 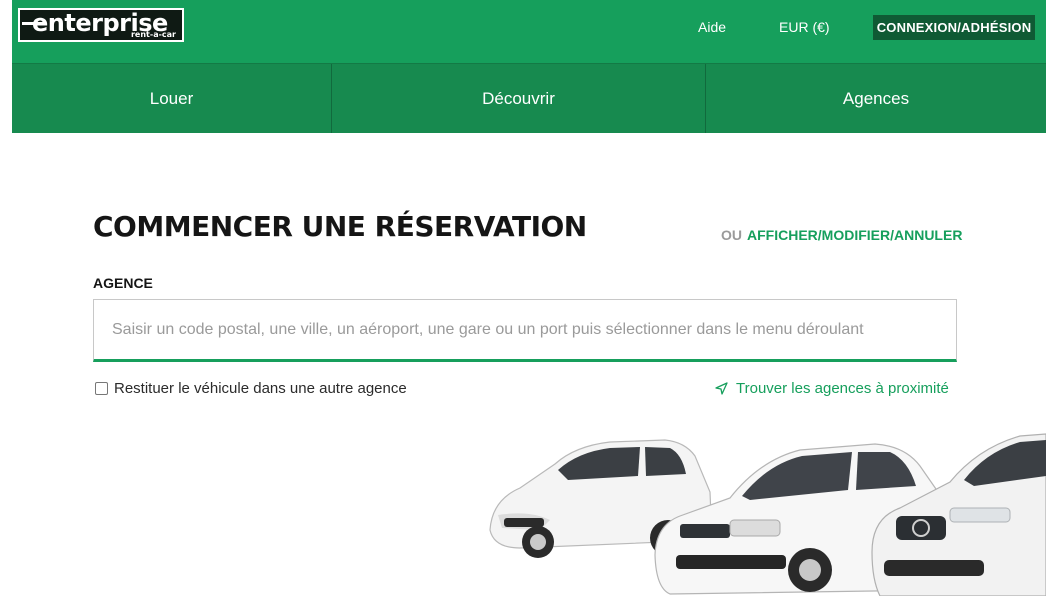 I want to click on nearby-agencies-link: Trouver les agences à proximité, so click(x=832, y=388).